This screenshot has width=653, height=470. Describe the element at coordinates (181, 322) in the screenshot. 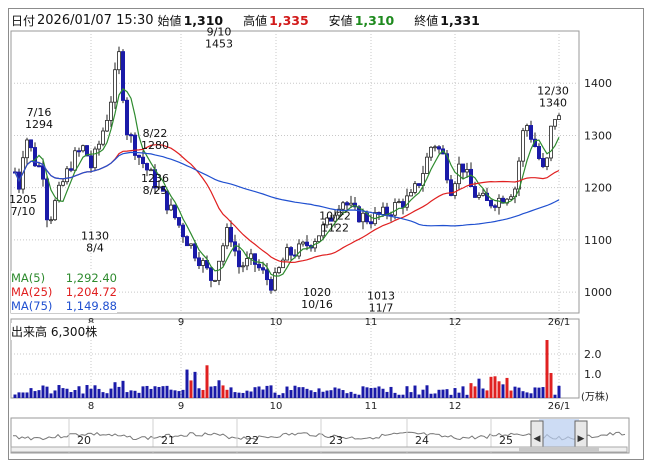

I see `month-tick-label: 9` at that location.